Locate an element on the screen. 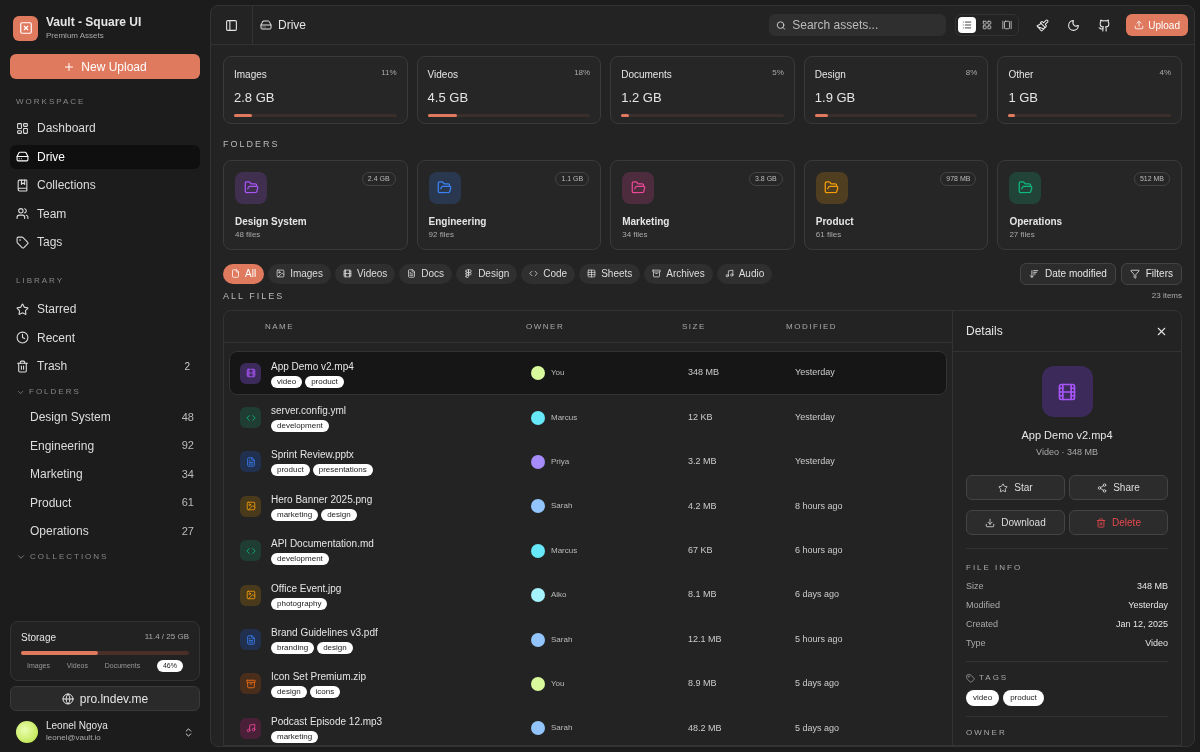 This screenshot has width=1200, height=752. action-button: Star is located at coordinates (1015, 487).